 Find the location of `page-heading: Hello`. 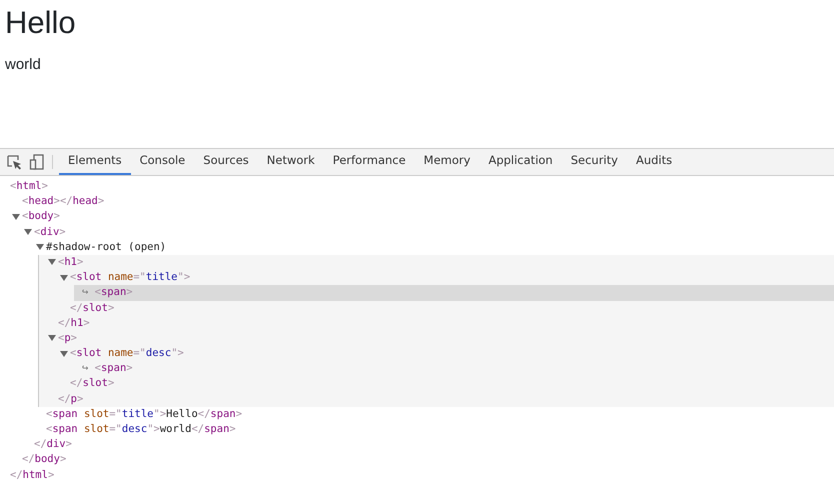

page-heading: Hello is located at coordinates (41, 23).